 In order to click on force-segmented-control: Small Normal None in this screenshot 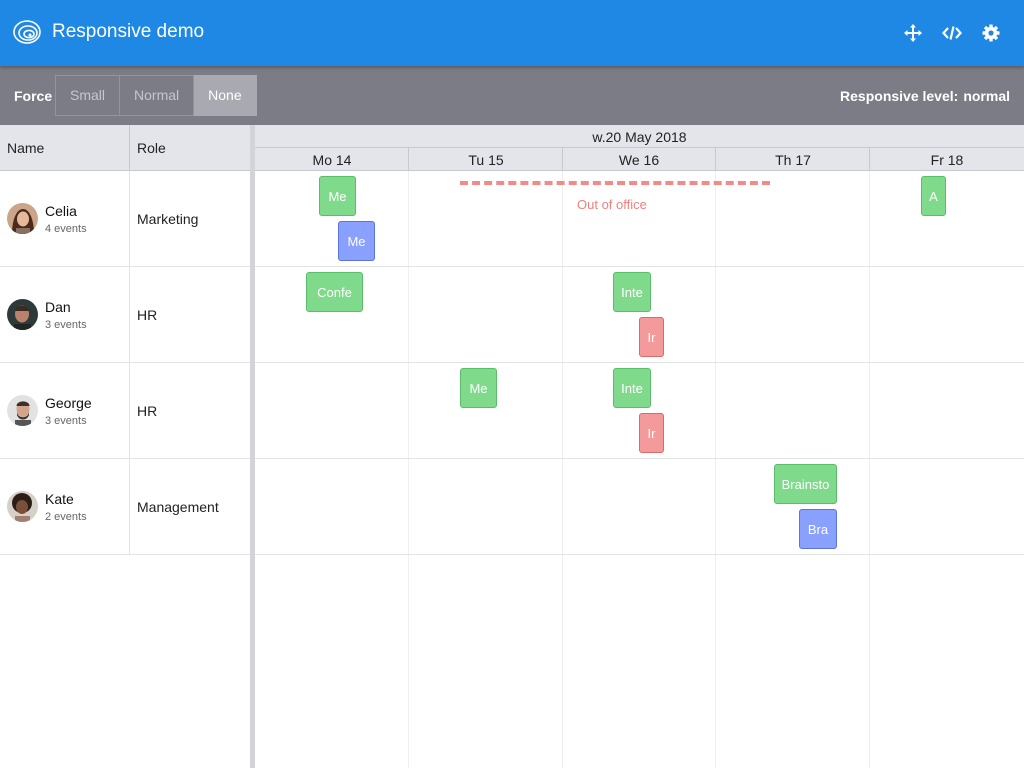, I will do `click(156, 95)`.